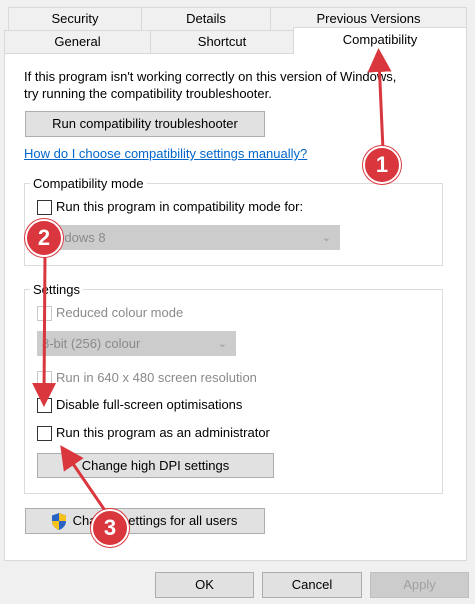 This screenshot has width=475, height=604. I want to click on compatibility-mode-title: Compatibility mode, so click(88, 184).